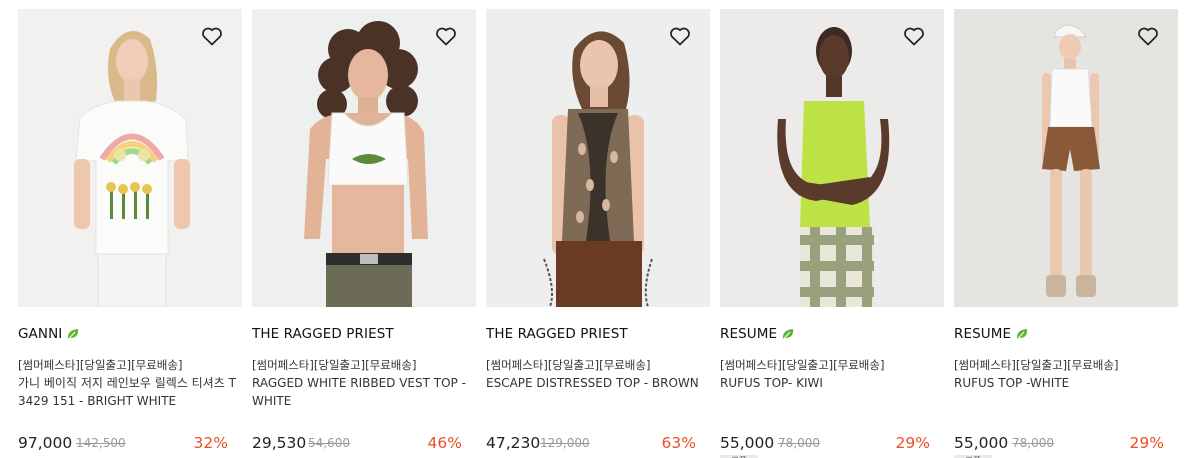 The width and height of the screenshot is (1184, 458). I want to click on original-price: 54,600, so click(329, 443).